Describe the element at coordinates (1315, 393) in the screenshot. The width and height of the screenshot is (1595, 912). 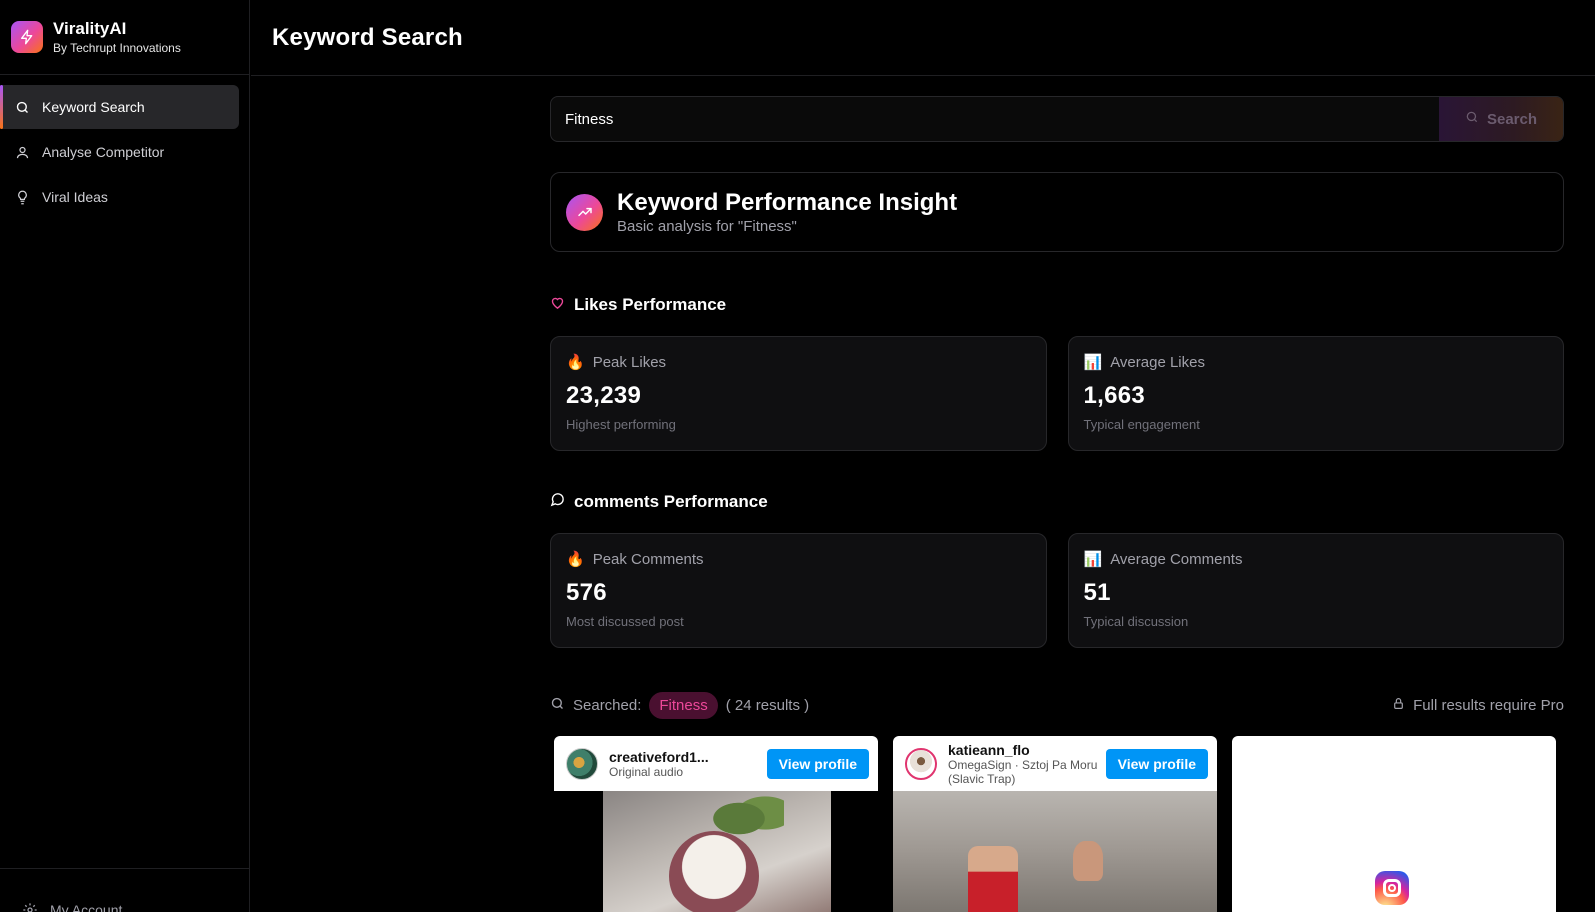
I see `average-likes-card: 📊 Average Likes 1,663 Typical engagement` at that location.